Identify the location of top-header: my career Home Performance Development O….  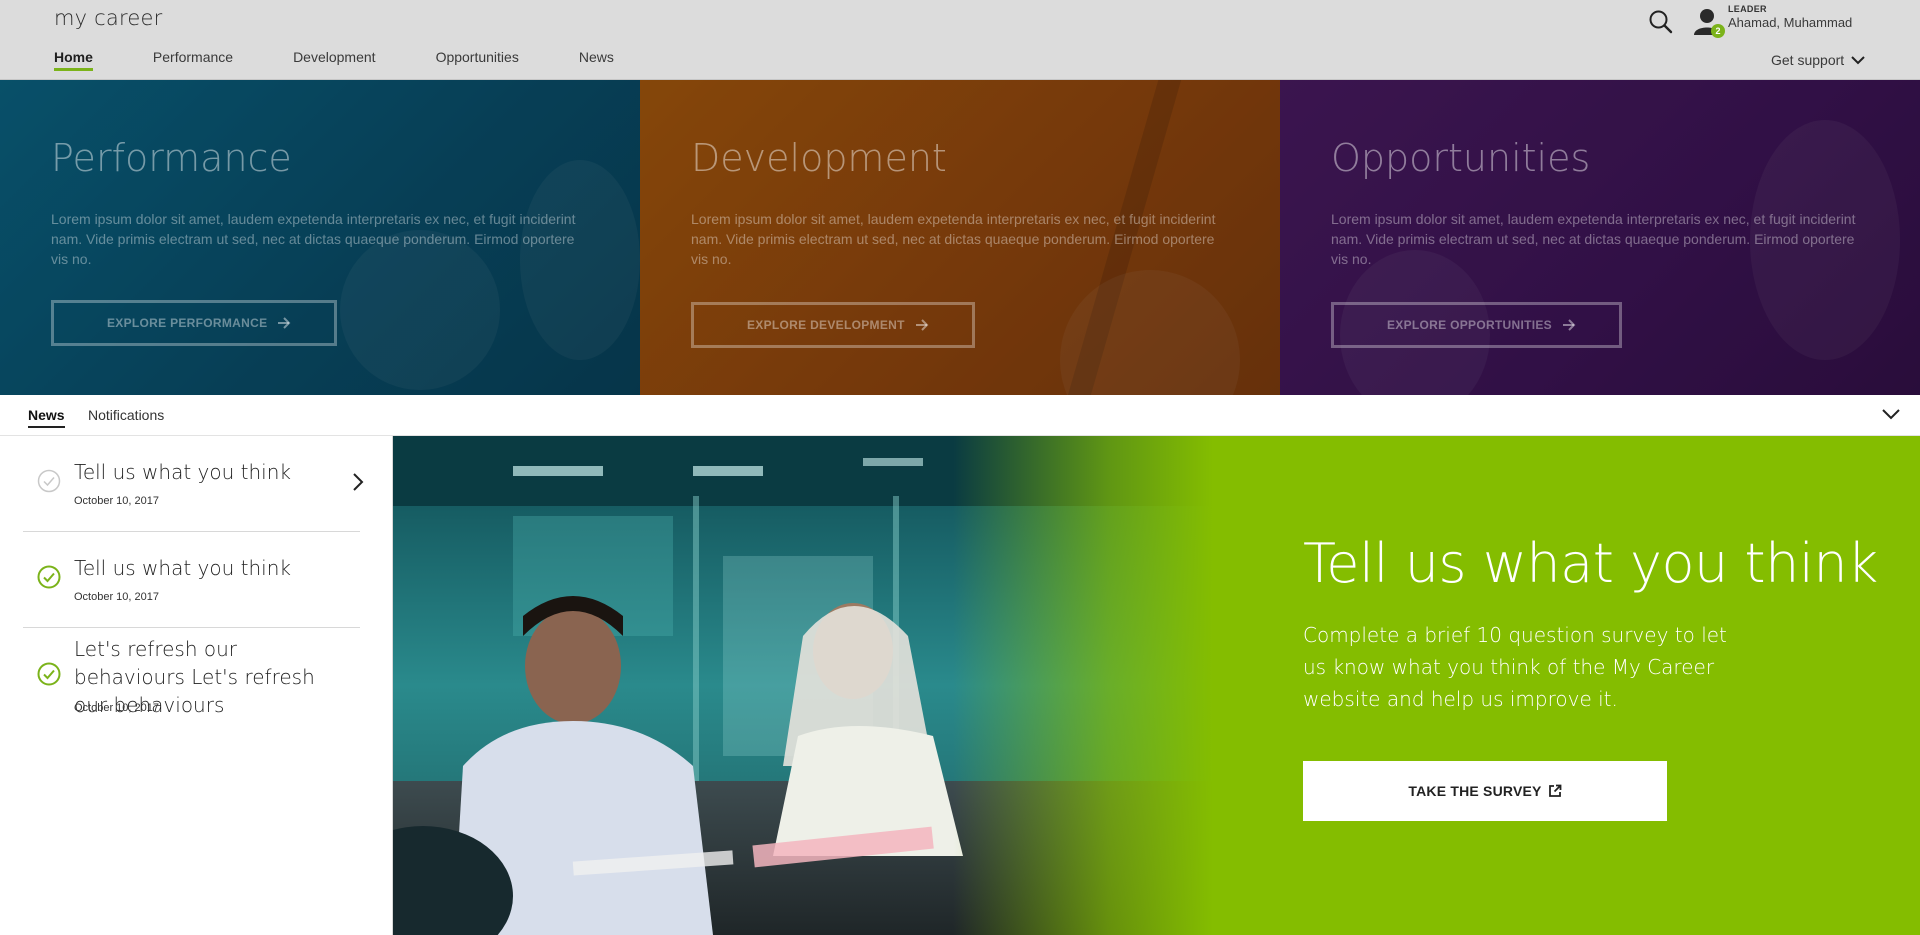
(960, 40).